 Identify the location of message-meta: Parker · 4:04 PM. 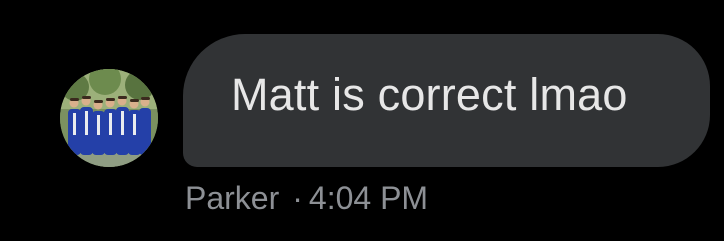
(306, 198).